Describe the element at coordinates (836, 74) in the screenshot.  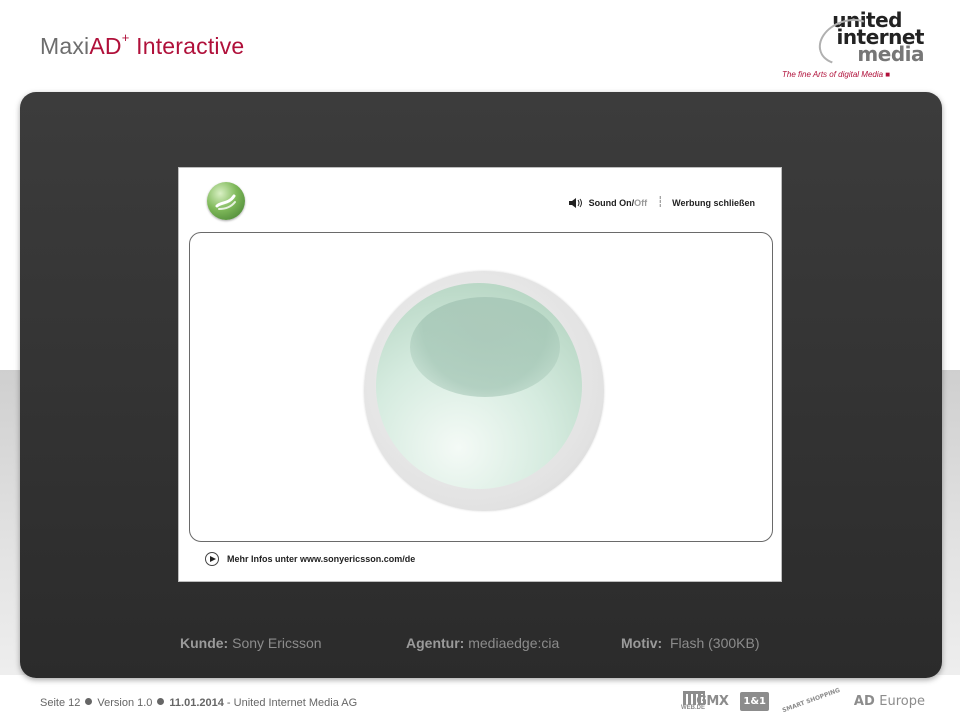
I see `logo-tagline: The fine Arts of digital Media ■` at that location.